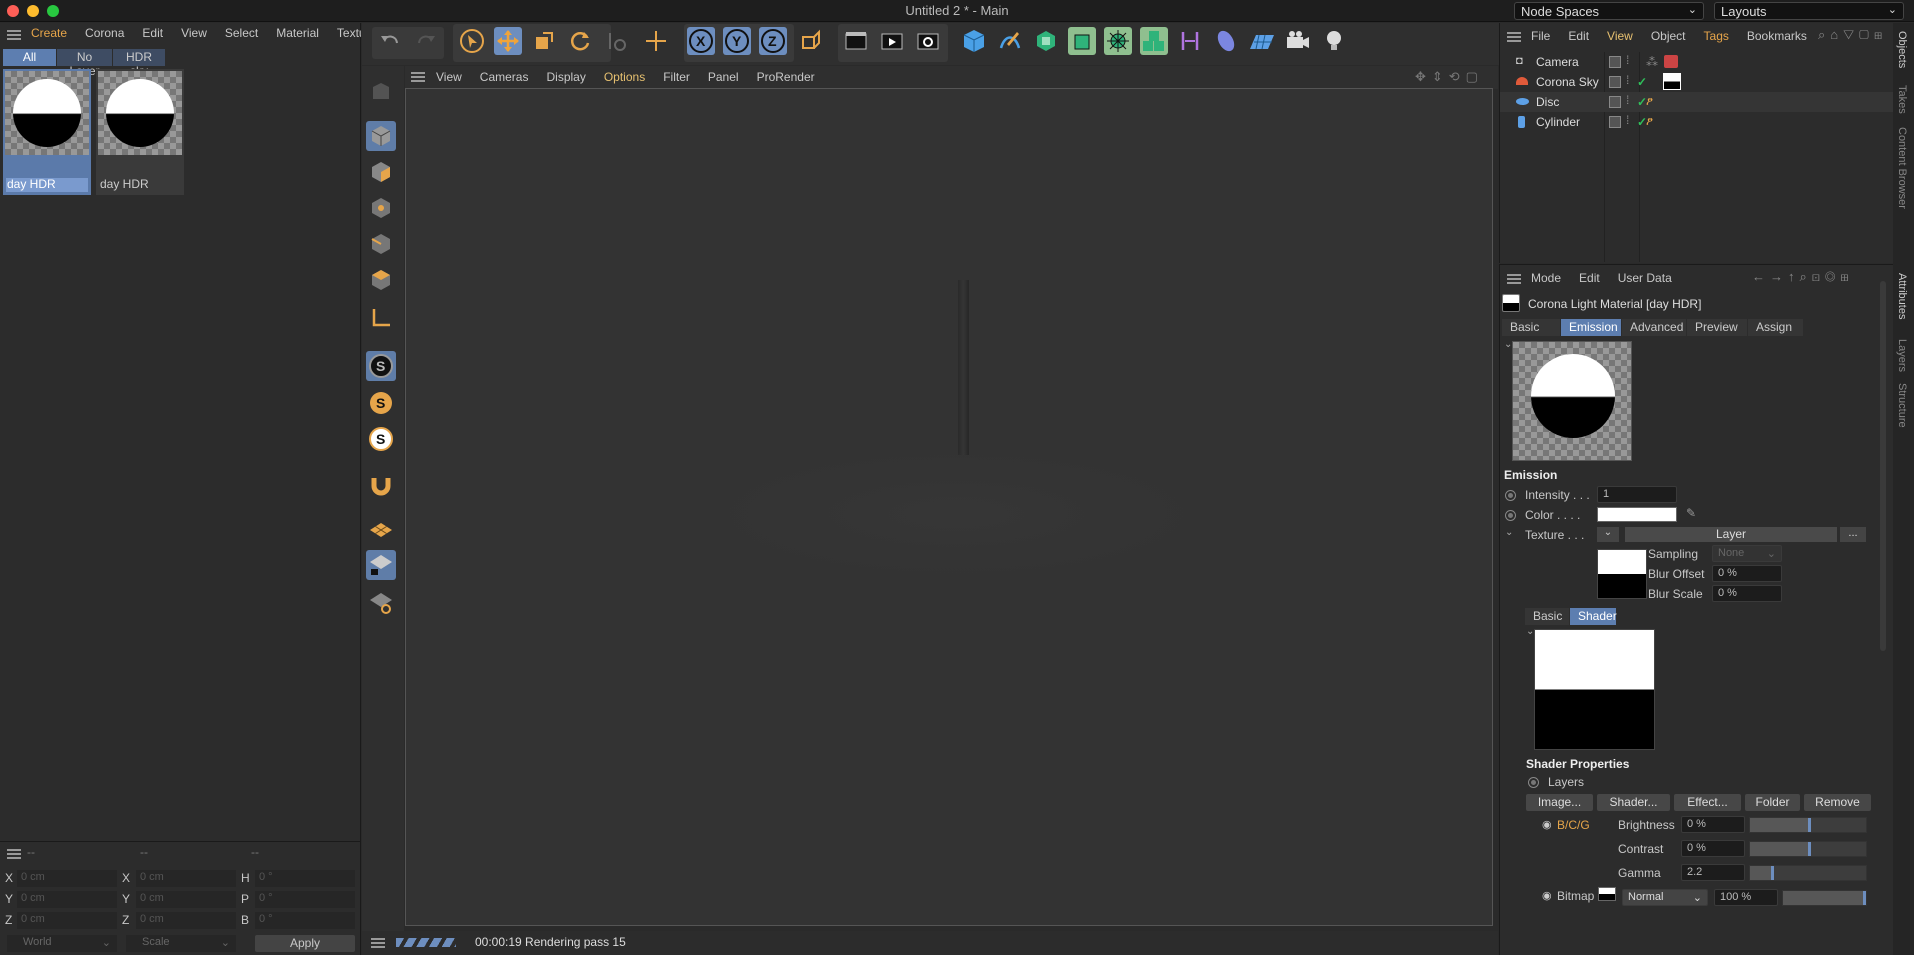  Describe the element at coordinates (1620, 36) in the screenshot. I see `objects-menu-view: View` at that location.